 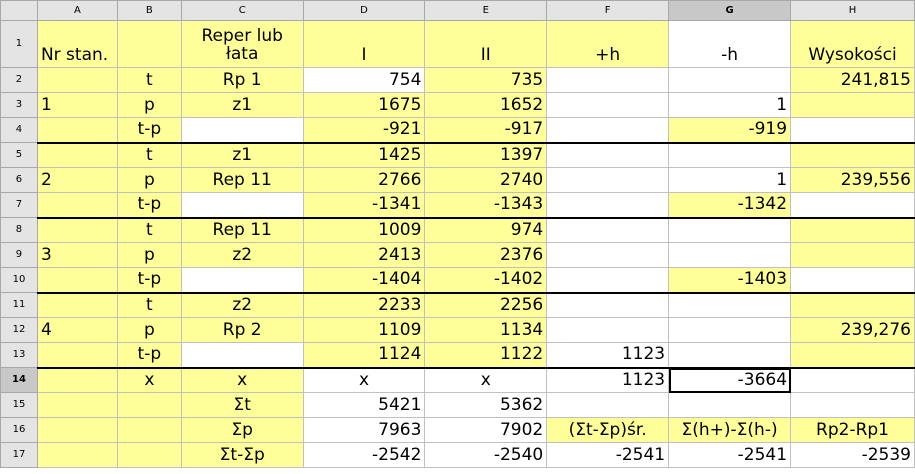 I want to click on cell-c9: z2, so click(x=242, y=255).